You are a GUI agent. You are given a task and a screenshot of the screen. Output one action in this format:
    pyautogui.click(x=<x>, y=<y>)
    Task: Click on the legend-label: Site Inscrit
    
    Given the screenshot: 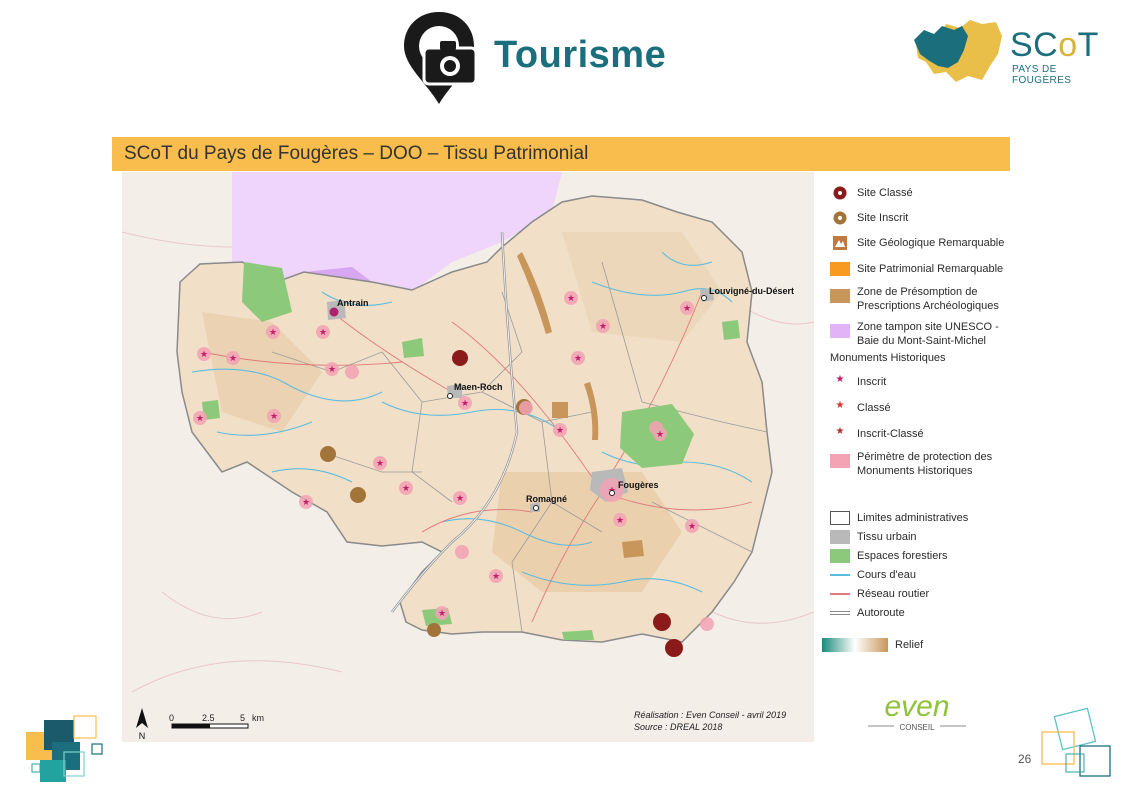 What is the action you would take?
    pyautogui.click(x=883, y=218)
    